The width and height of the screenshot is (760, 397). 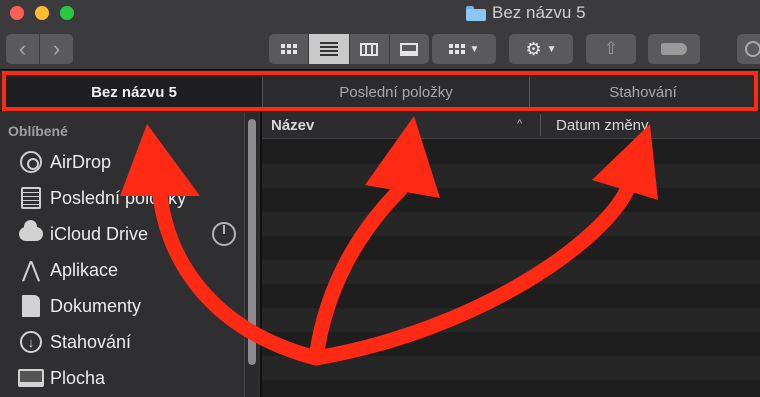 I want to click on sidebar-item-label: Poslední položky, so click(x=118, y=197).